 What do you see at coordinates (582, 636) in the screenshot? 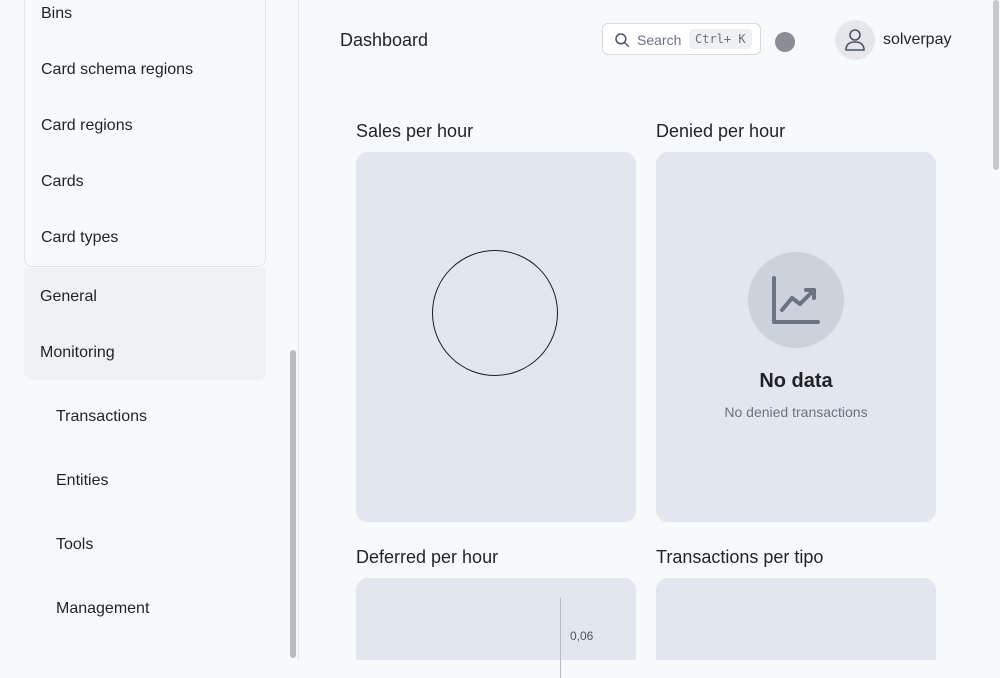
I see `axis-tick-label: 0,06` at bounding box center [582, 636].